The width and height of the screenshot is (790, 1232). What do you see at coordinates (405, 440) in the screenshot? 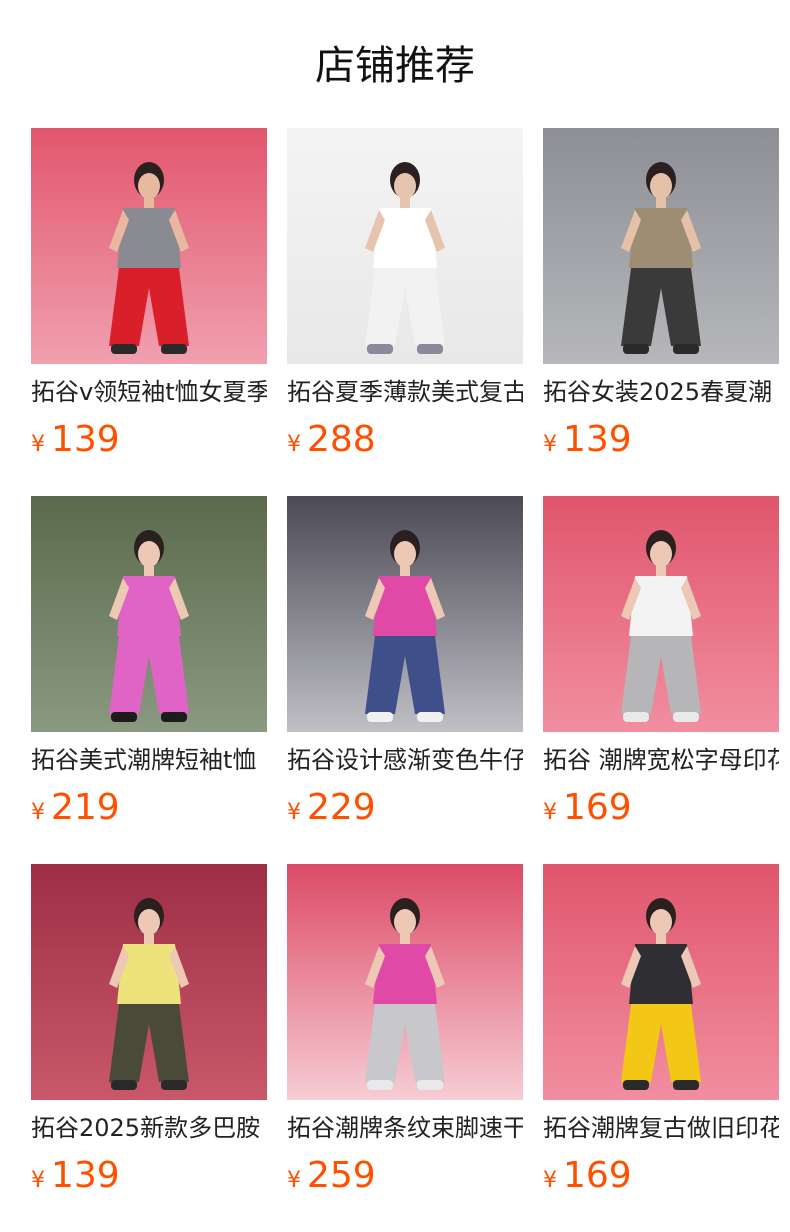
I see `product-price: ¥288` at bounding box center [405, 440].